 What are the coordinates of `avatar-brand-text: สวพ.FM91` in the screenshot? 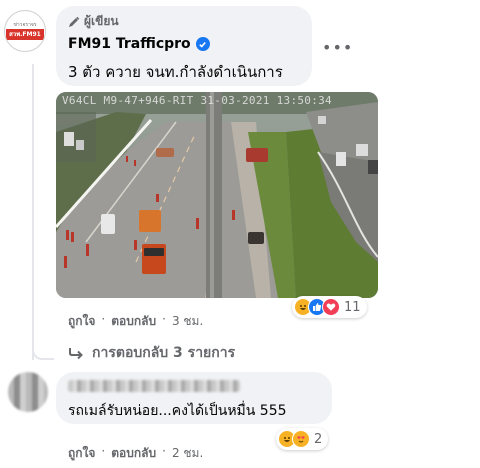 It's located at (25, 34).